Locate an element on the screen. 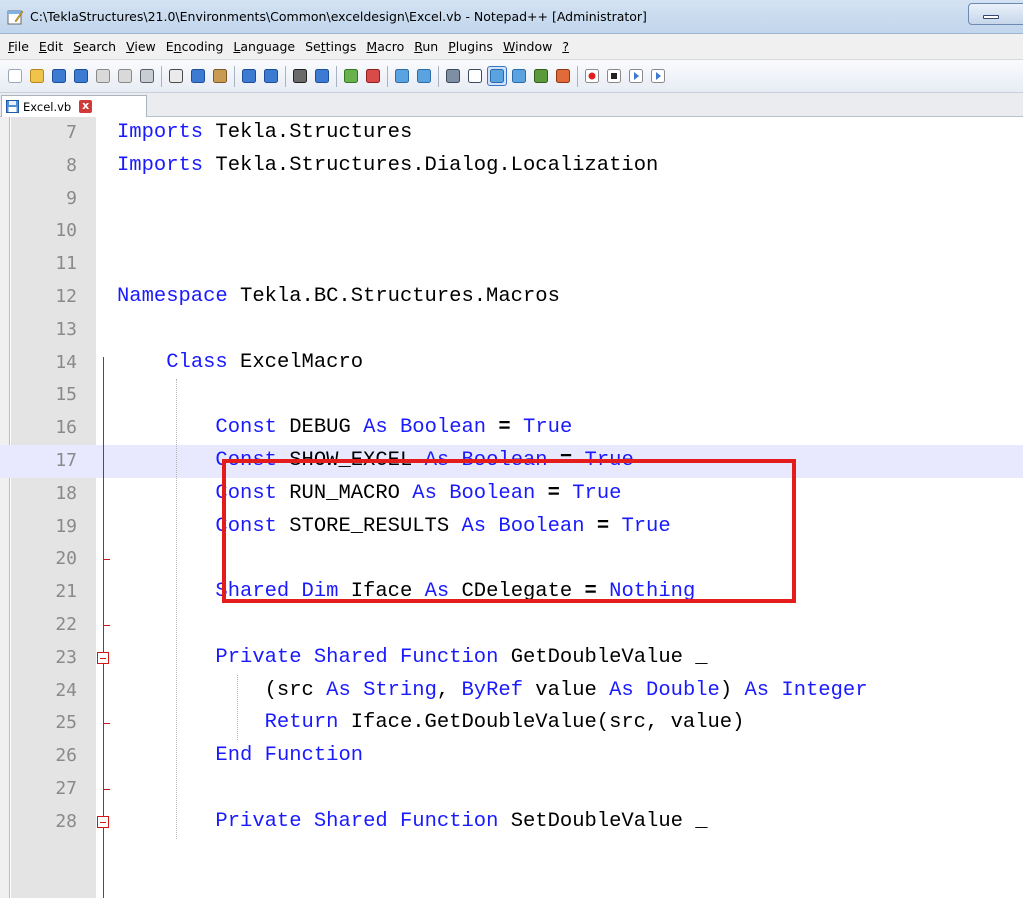 The image size is (1023, 898). close-icon is located at coordinates (103, 76).